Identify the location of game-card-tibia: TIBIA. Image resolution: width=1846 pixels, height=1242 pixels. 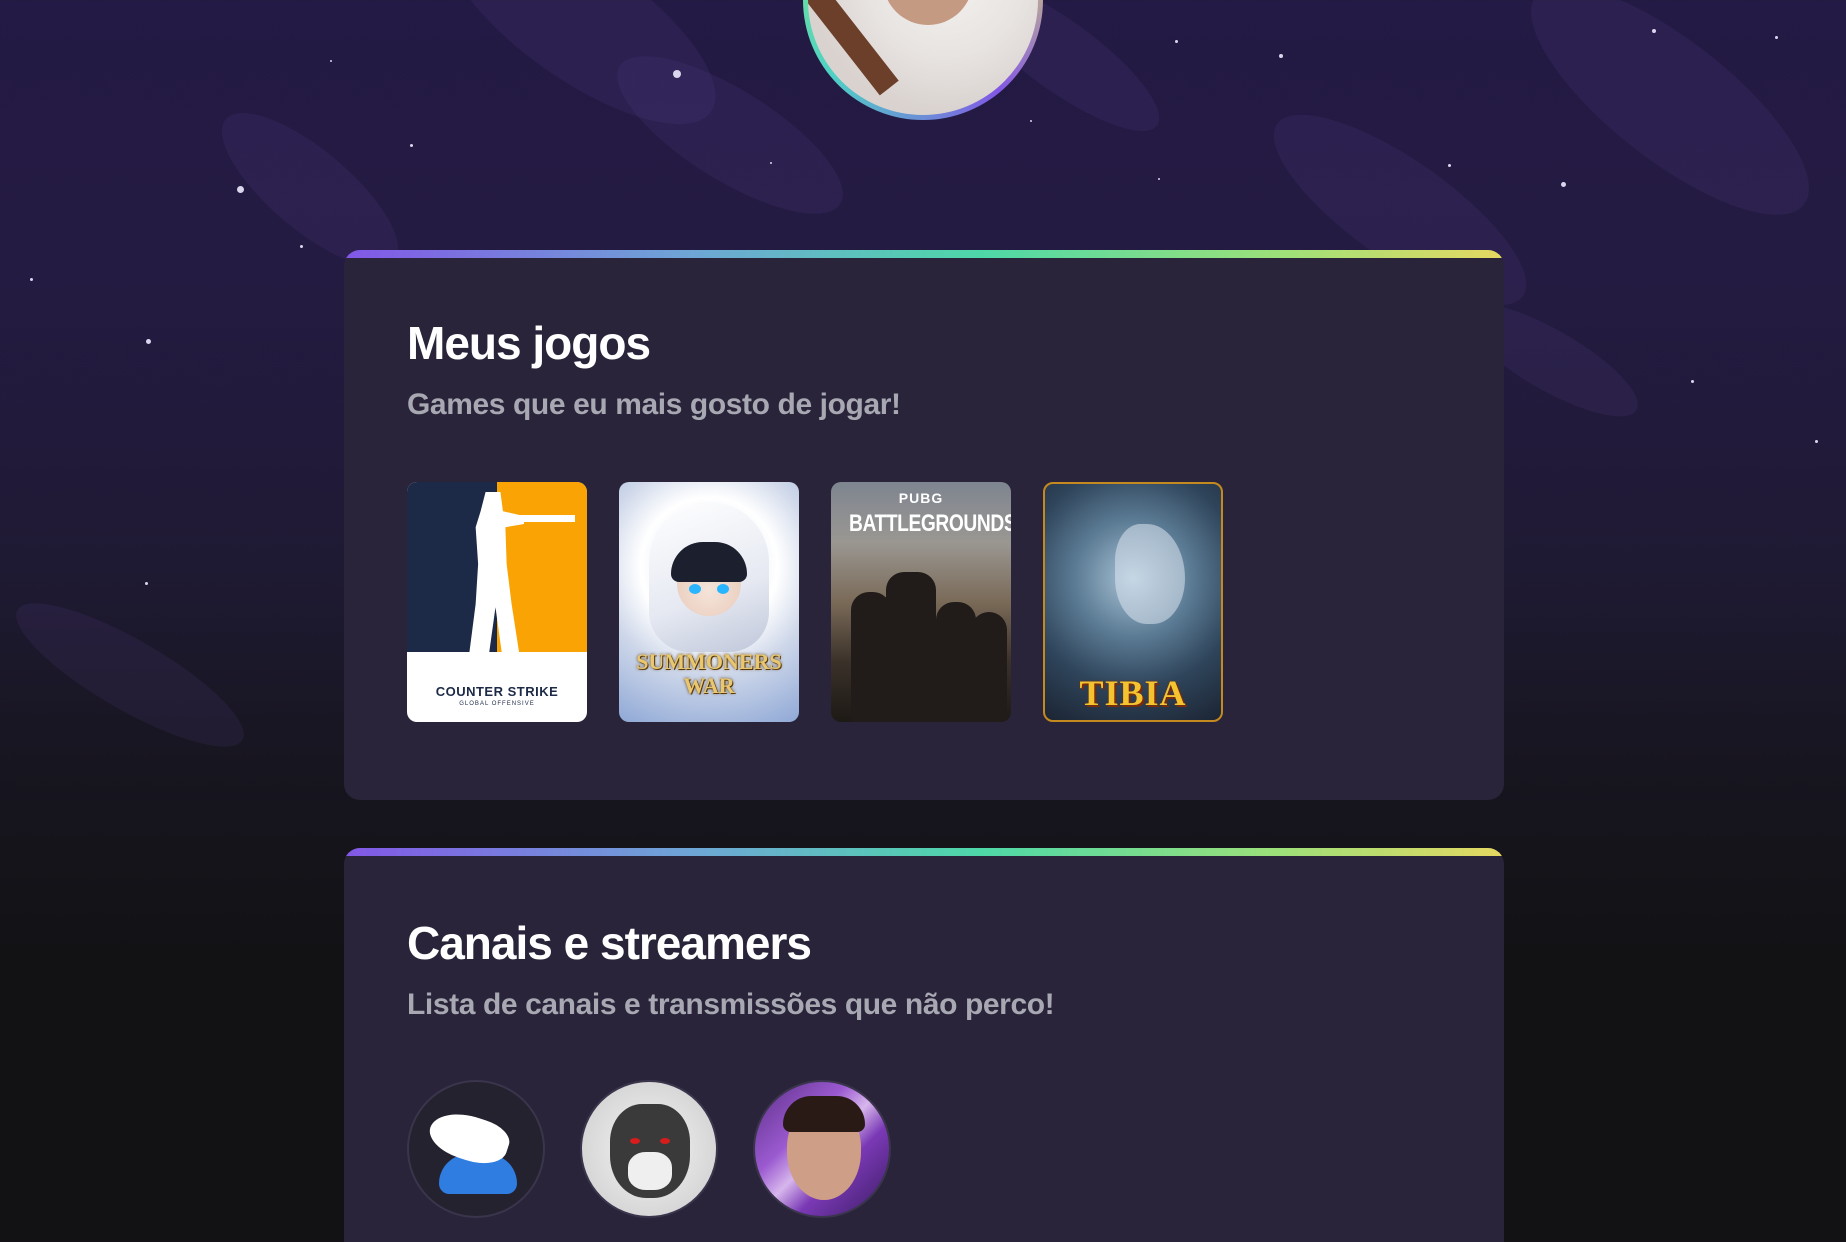
(1133, 602).